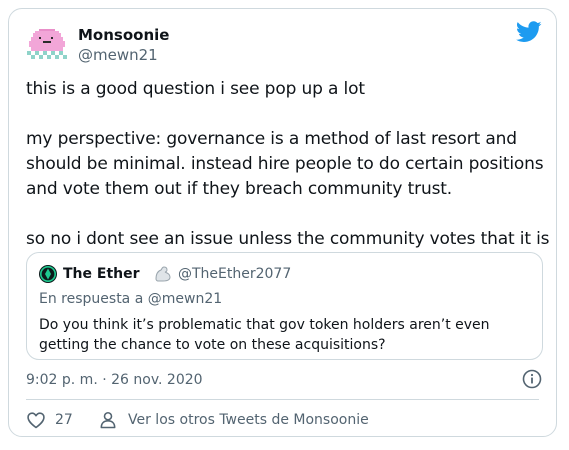 The width and height of the screenshot is (569, 450). I want to click on tweet-timestamp: 9:02 p. m. · 26 nov. 2020, so click(114, 380).